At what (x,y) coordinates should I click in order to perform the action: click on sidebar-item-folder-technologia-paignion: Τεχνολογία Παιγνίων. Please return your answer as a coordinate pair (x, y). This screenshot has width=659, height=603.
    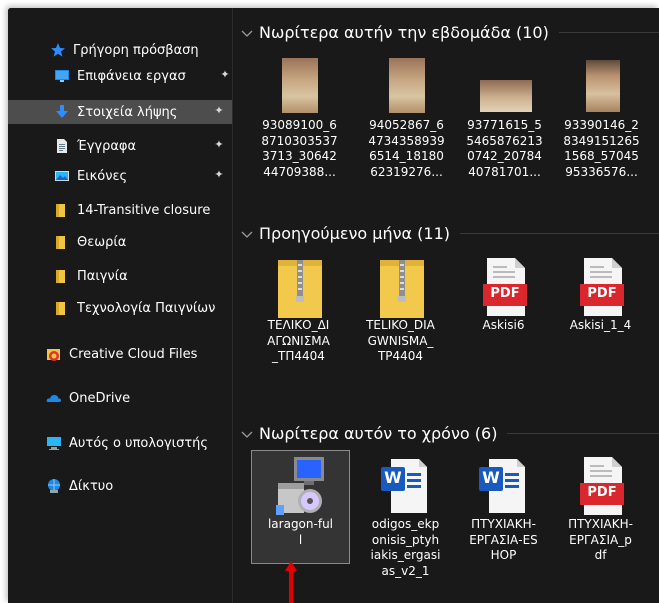
    Looking at the image, I should click on (143, 308).